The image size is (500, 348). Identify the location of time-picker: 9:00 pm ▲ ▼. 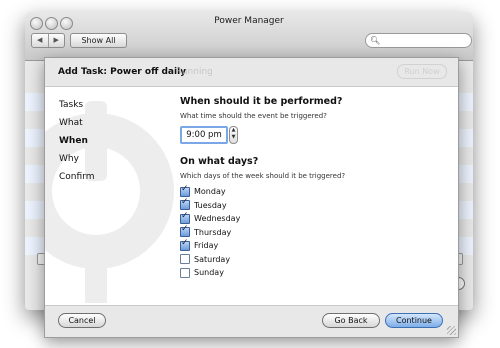
(315, 135).